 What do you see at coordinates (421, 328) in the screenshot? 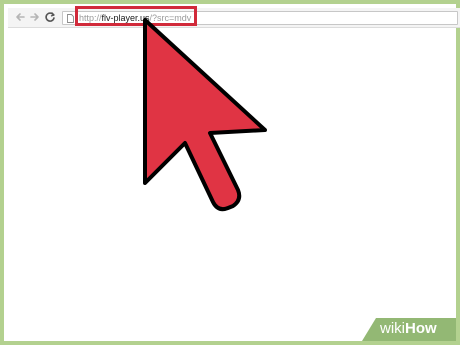
I see `watermark-how: How` at bounding box center [421, 328].